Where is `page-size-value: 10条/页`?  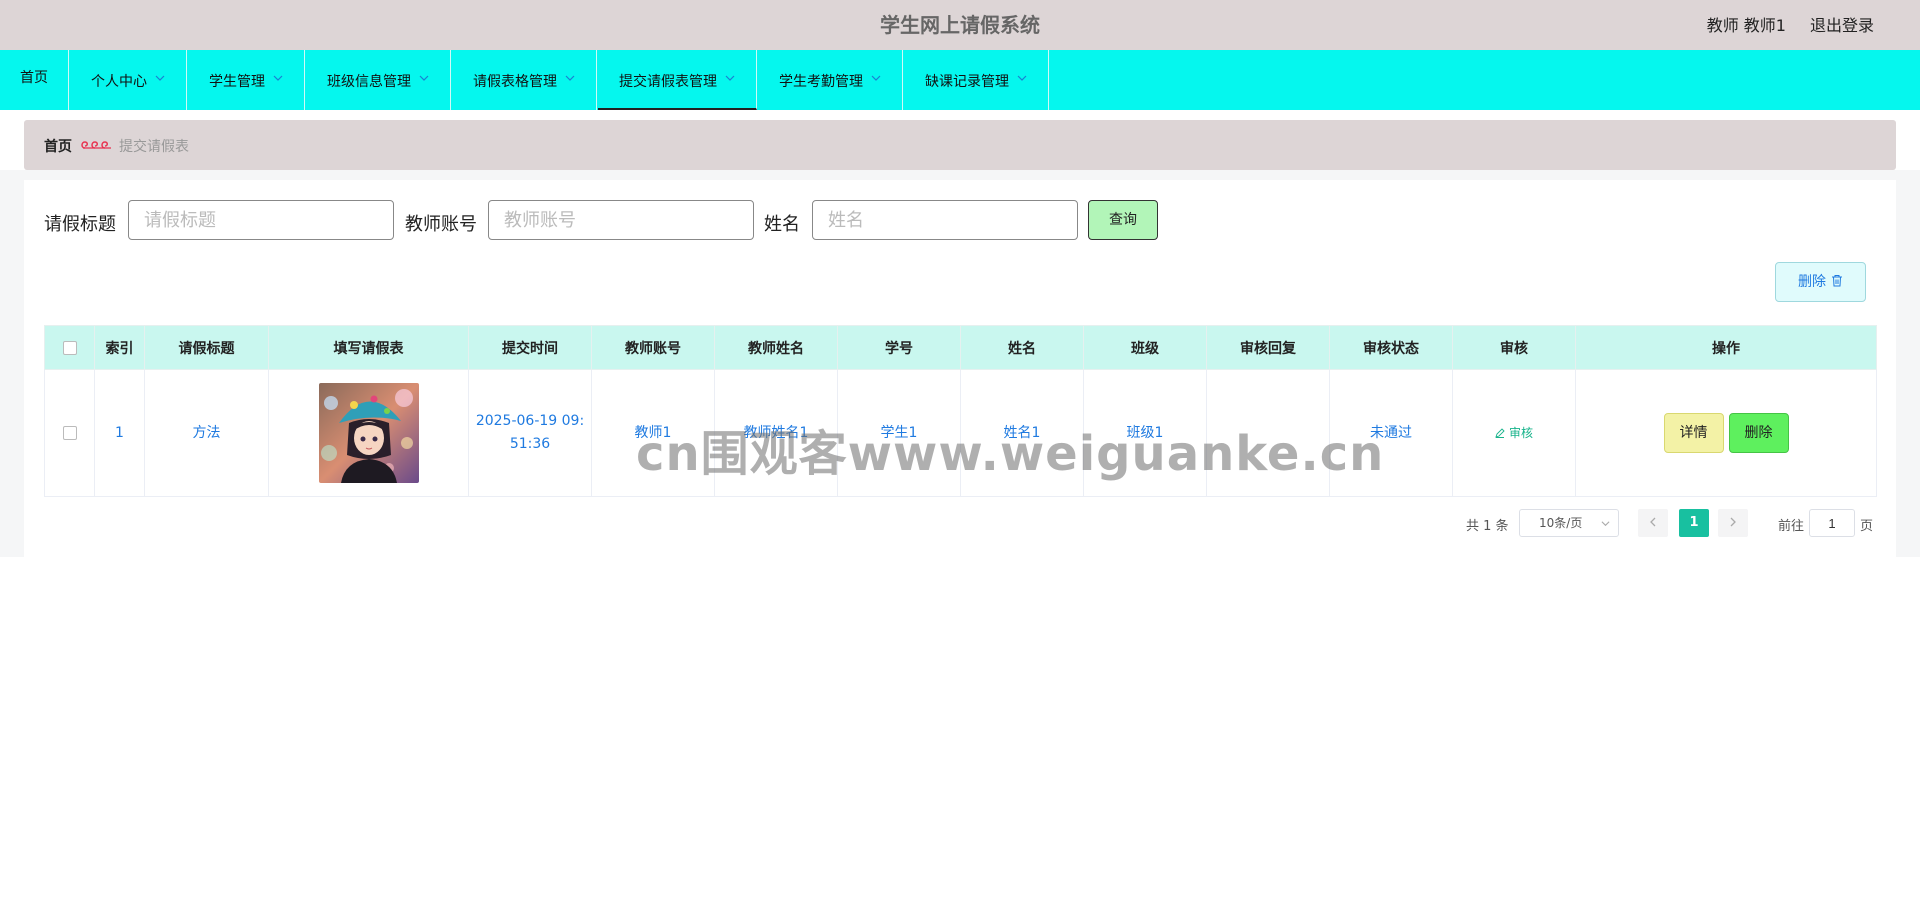 page-size-value: 10条/页 is located at coordinates (1561, 523).